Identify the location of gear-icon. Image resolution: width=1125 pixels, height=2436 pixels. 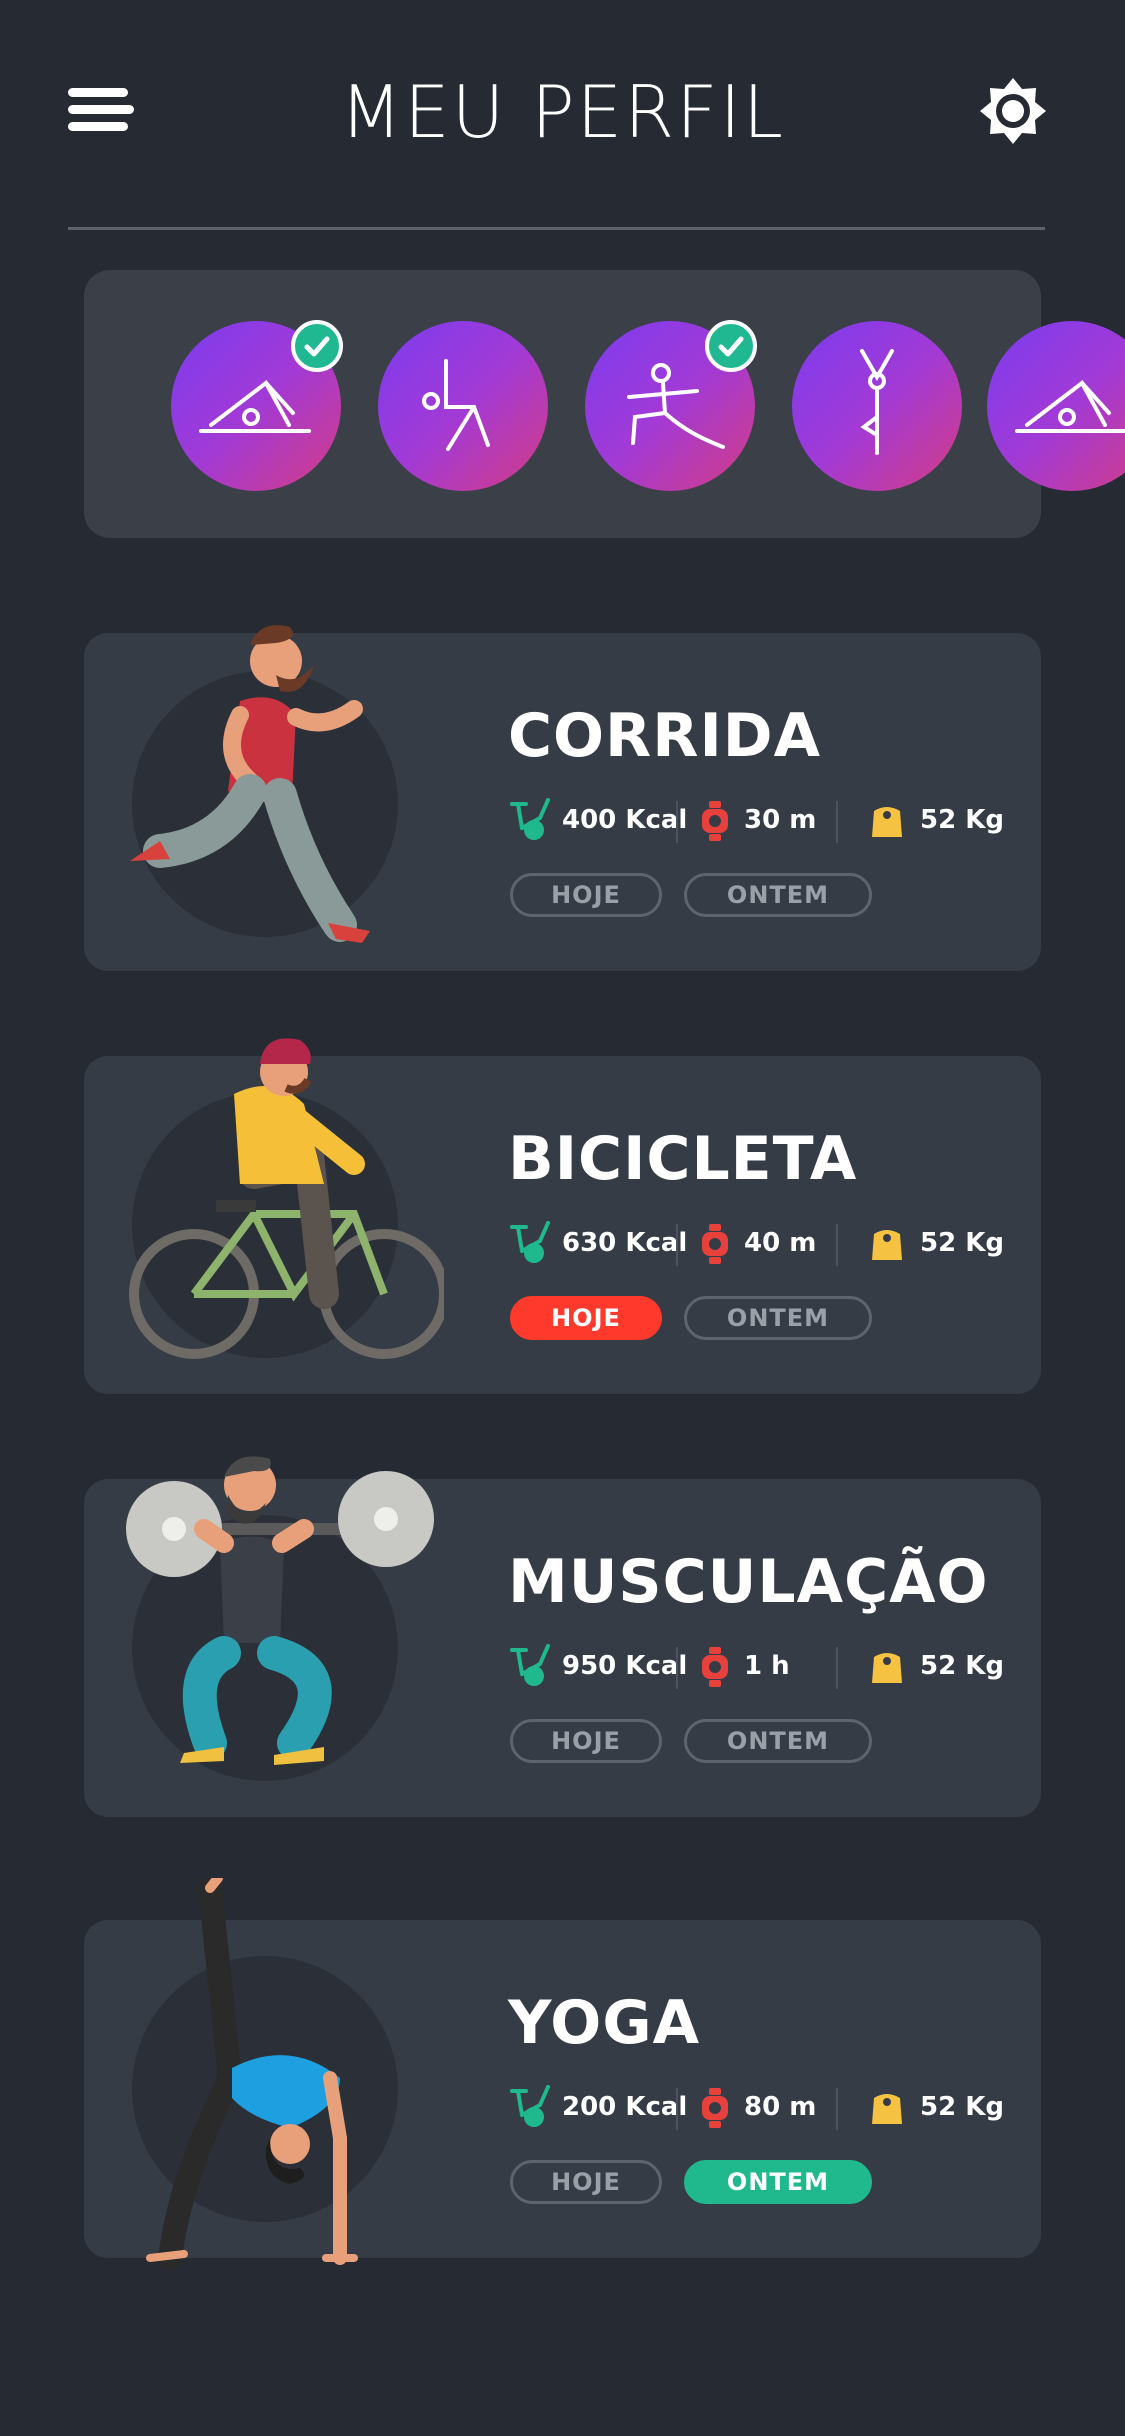
(1013, 111).